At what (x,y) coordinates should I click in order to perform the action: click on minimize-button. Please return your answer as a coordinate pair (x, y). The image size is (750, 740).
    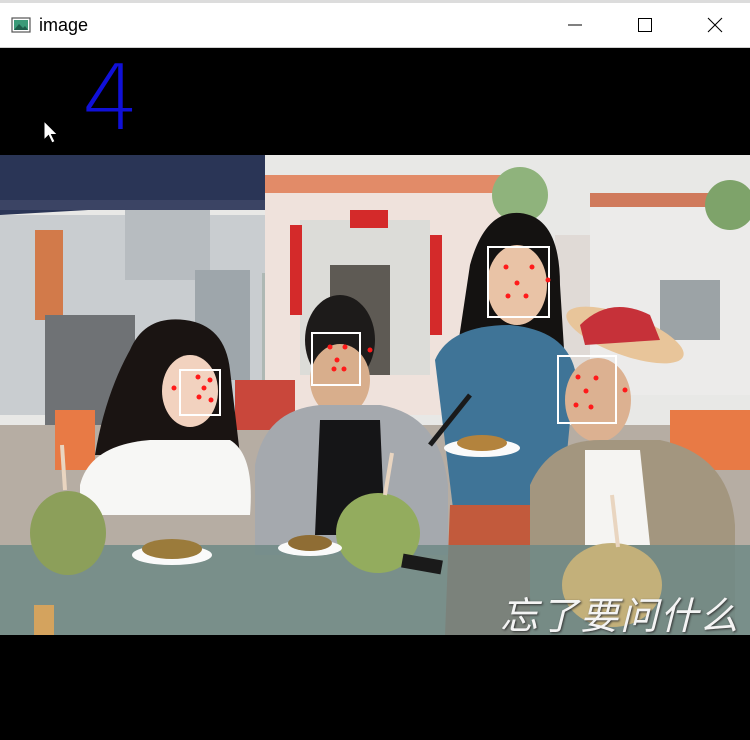
    Looking at the image, I should click on (575, 25).